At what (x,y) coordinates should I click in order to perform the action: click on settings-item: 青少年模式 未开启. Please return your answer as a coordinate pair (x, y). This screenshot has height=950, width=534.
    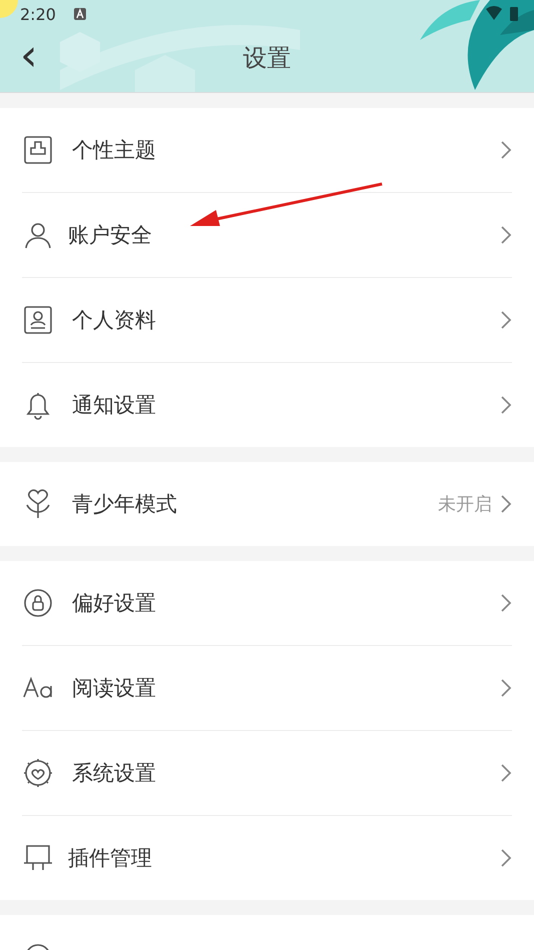
    Looking at the image, I should click on (267, 504).